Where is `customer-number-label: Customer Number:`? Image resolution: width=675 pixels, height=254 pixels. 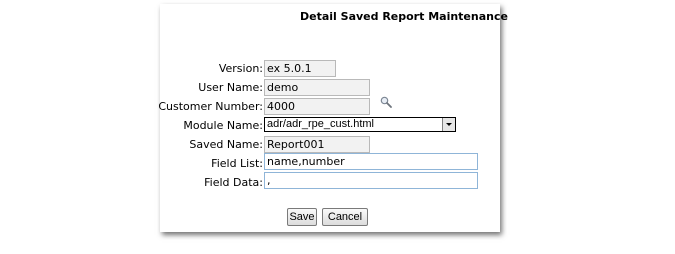
customer-number-label: Customer Number: is located at coordinates (210, 106).